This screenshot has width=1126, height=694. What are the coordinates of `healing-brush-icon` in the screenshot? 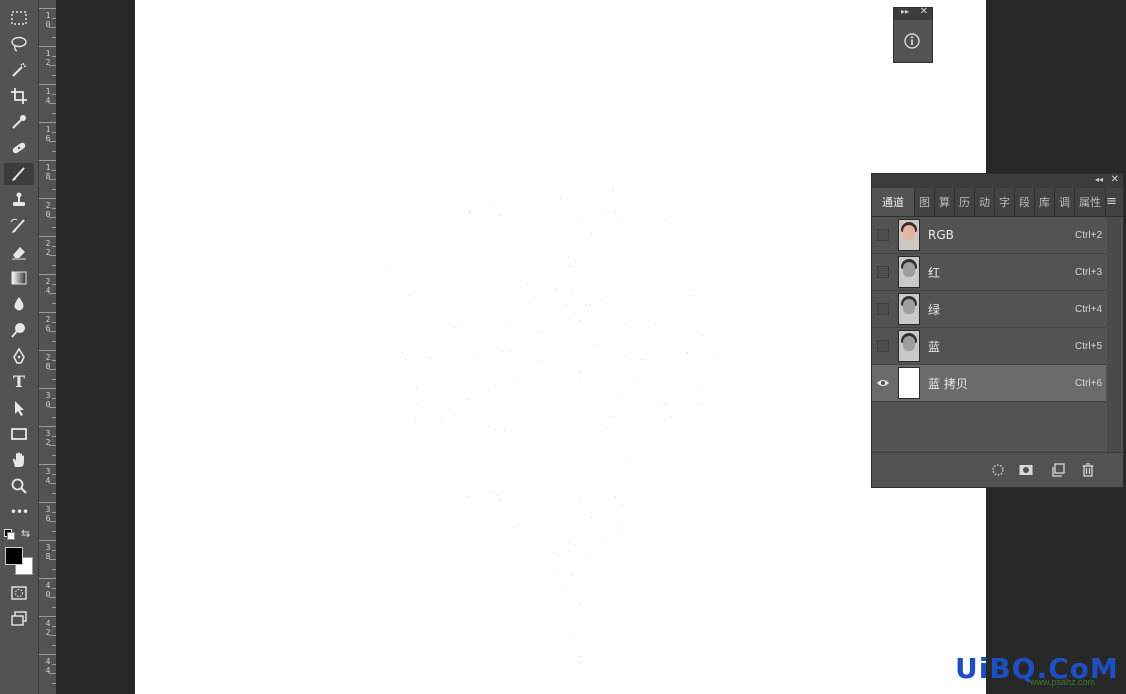 It's located at (19, 148).